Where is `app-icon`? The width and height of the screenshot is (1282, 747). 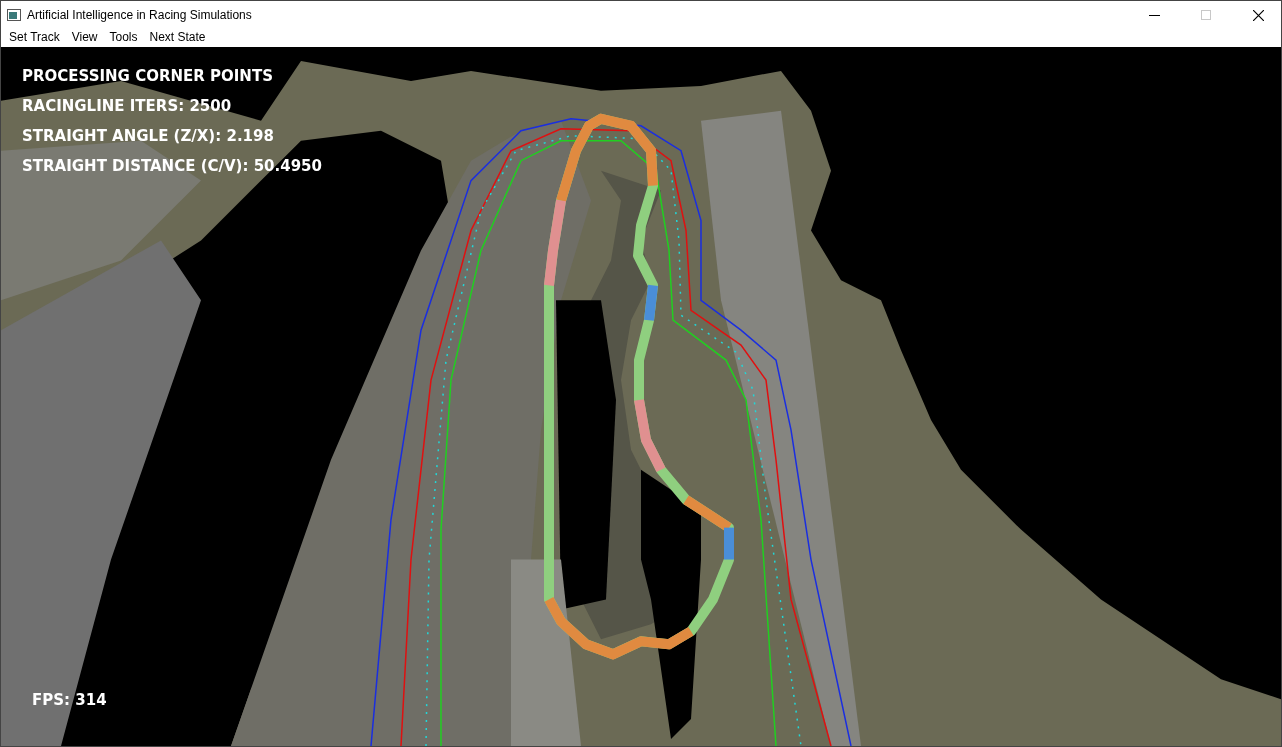 app-icon is located at coordinates (14, 15).